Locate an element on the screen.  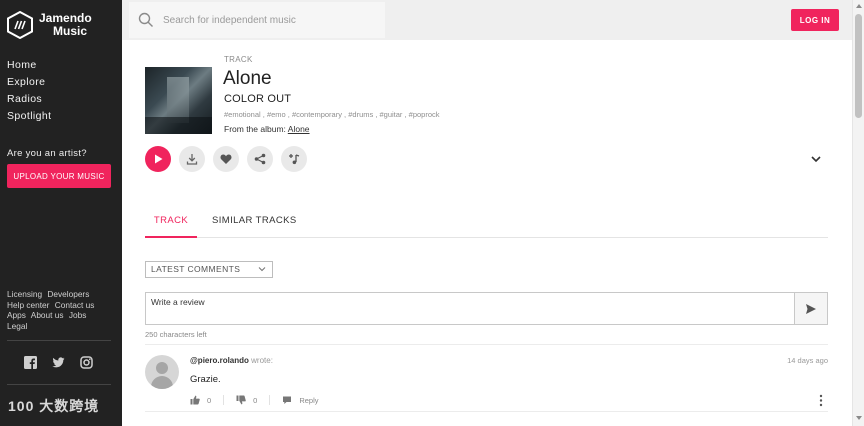
footer-link-licensing: Licensing is located at coordinates (24, 294).